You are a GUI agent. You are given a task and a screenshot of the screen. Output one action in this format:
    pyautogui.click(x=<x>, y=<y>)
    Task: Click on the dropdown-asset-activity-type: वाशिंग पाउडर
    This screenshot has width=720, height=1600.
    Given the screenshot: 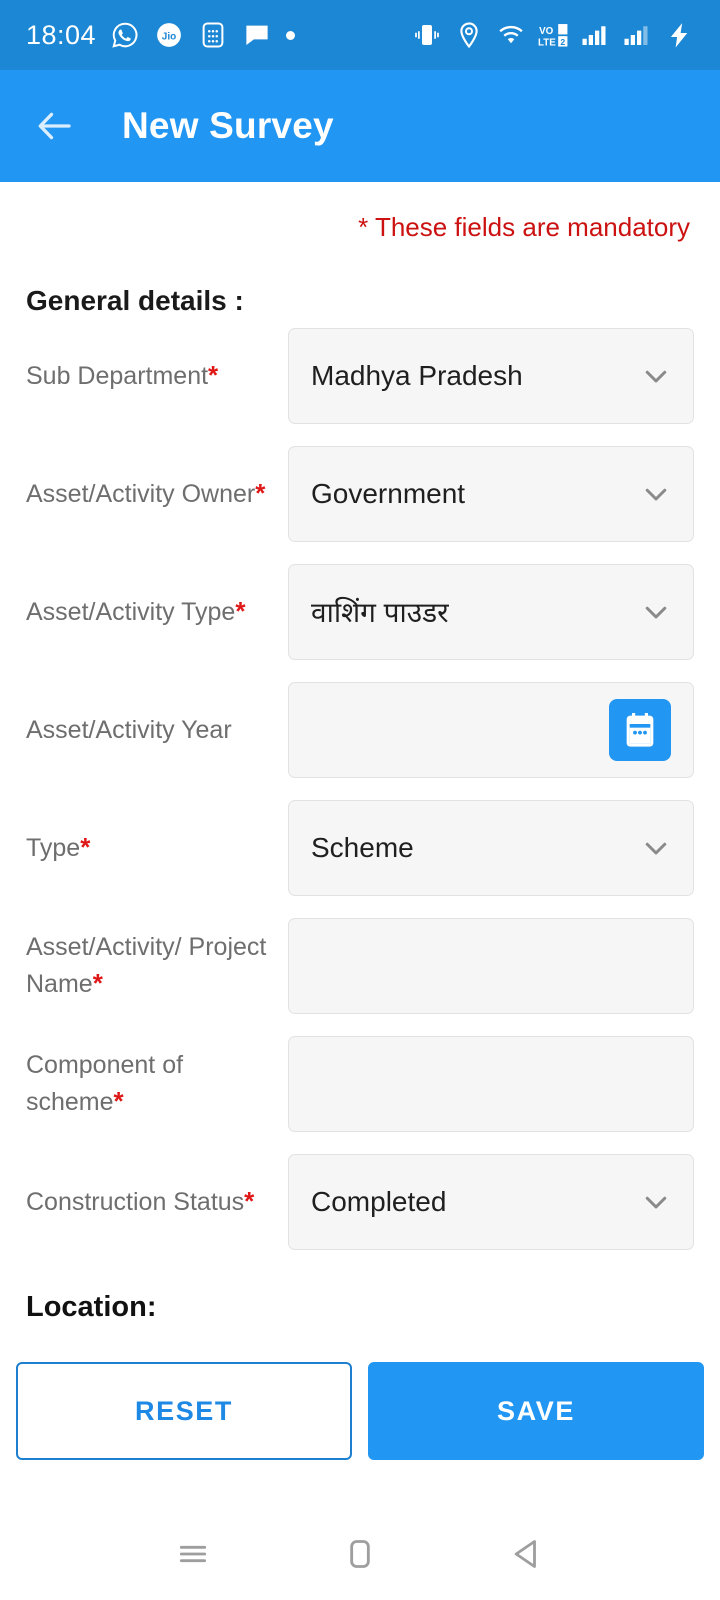 What is the action you would take?
    pyautogui.click(x=491, y=612)
    